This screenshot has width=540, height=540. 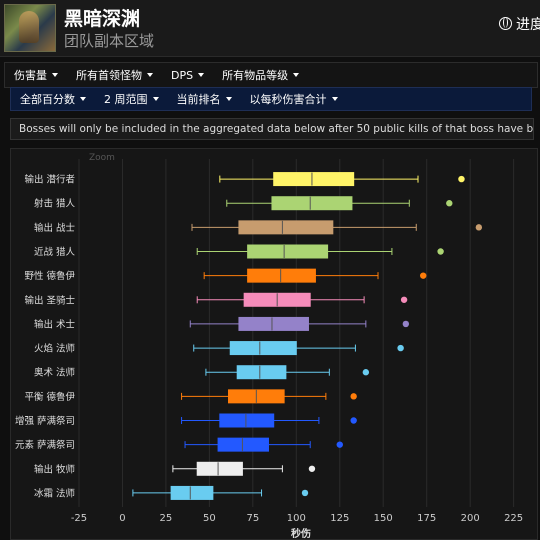 I want to click on page-title: 黑暗深渊, so click(x=102, y=19).